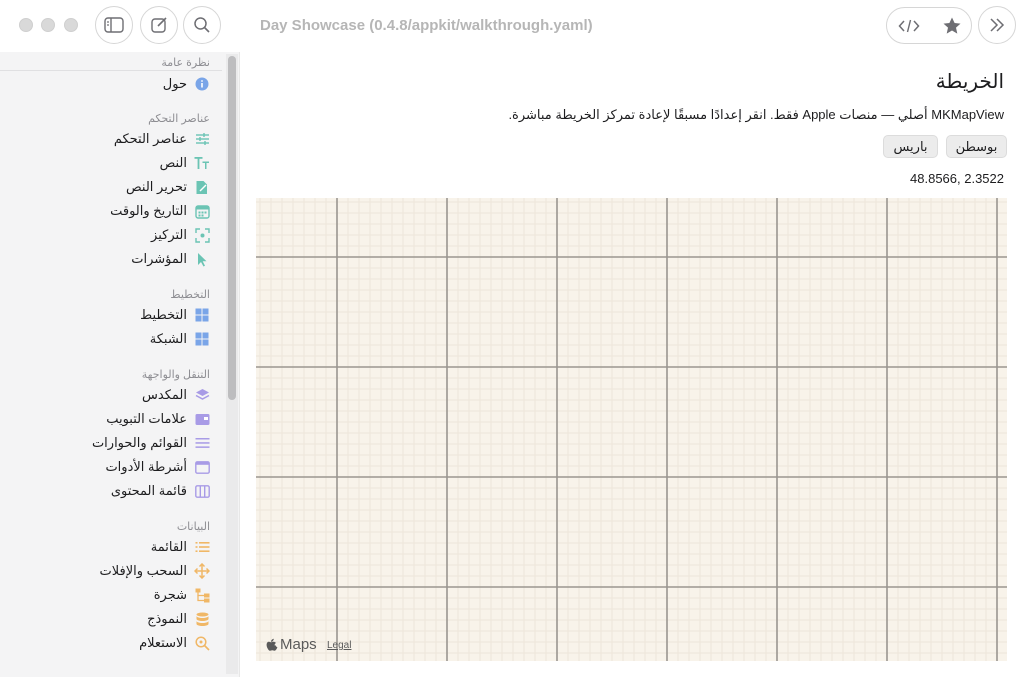 Image resolution: width=1024 pixels, height=677 pixels. What do you see at coordinates (202, 139) in the screenshot?
I see `sliders-icon` at bounding box center [202, 139].